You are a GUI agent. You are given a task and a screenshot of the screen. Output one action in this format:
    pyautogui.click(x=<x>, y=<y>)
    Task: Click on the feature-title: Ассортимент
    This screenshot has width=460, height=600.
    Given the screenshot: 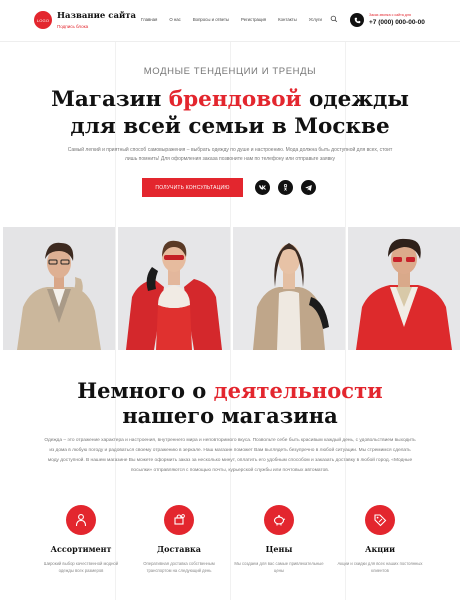 What is the action you would take?
    pyautogui.click(x=81, y=549)
    